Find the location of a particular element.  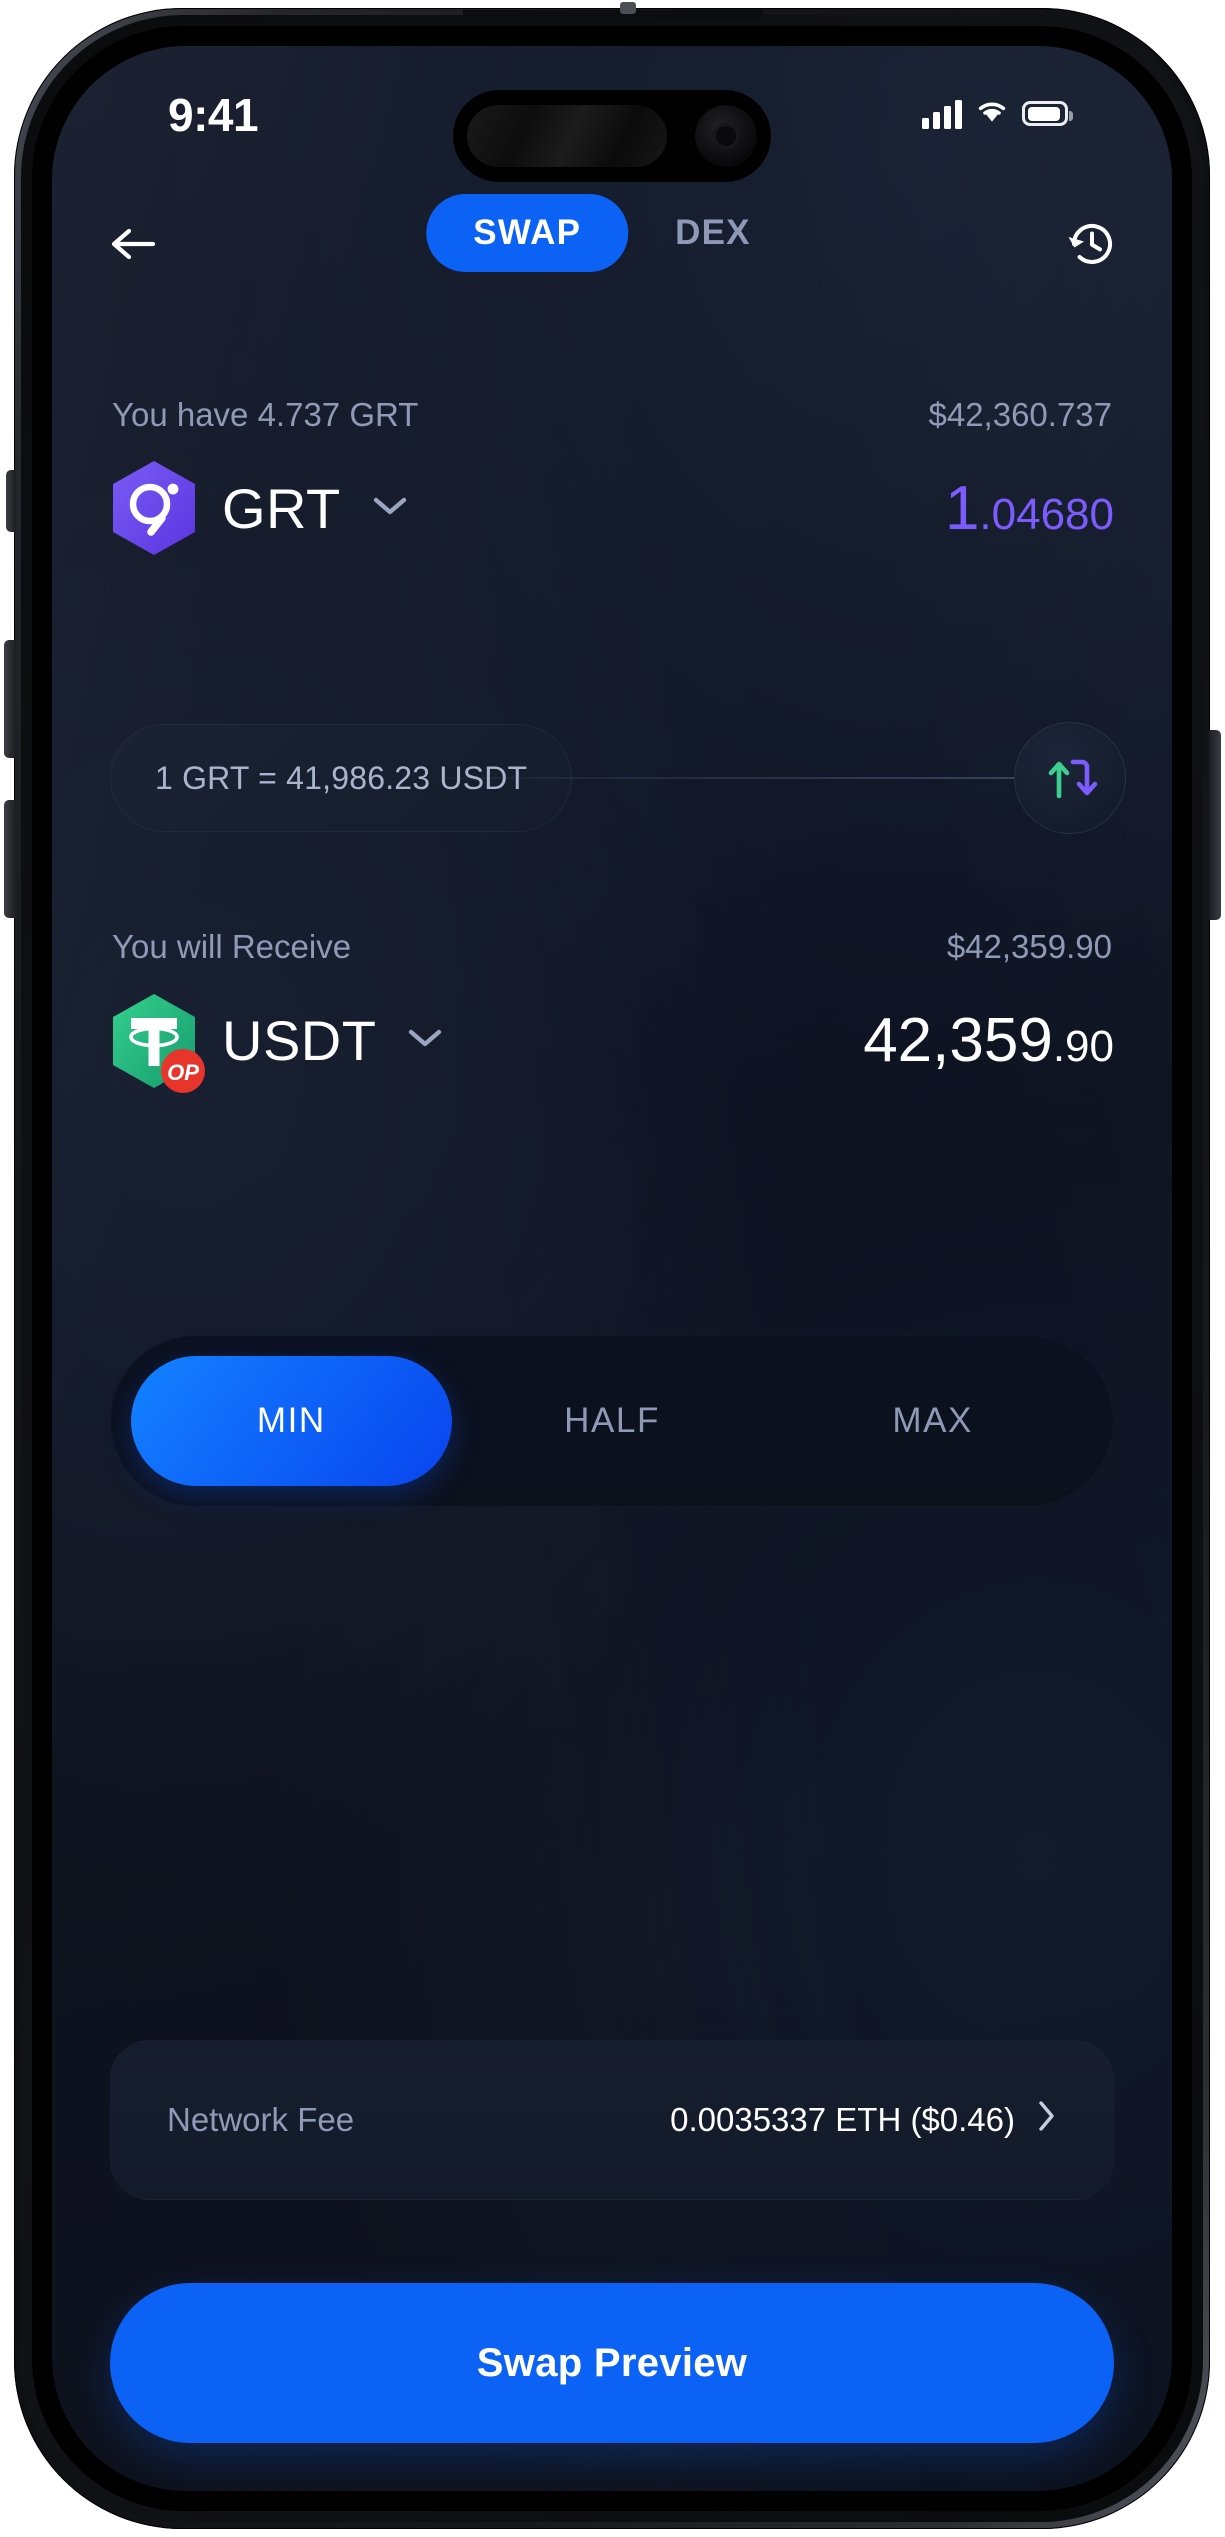

percent-option-half: HALF is located at coordinates (612, 1421).